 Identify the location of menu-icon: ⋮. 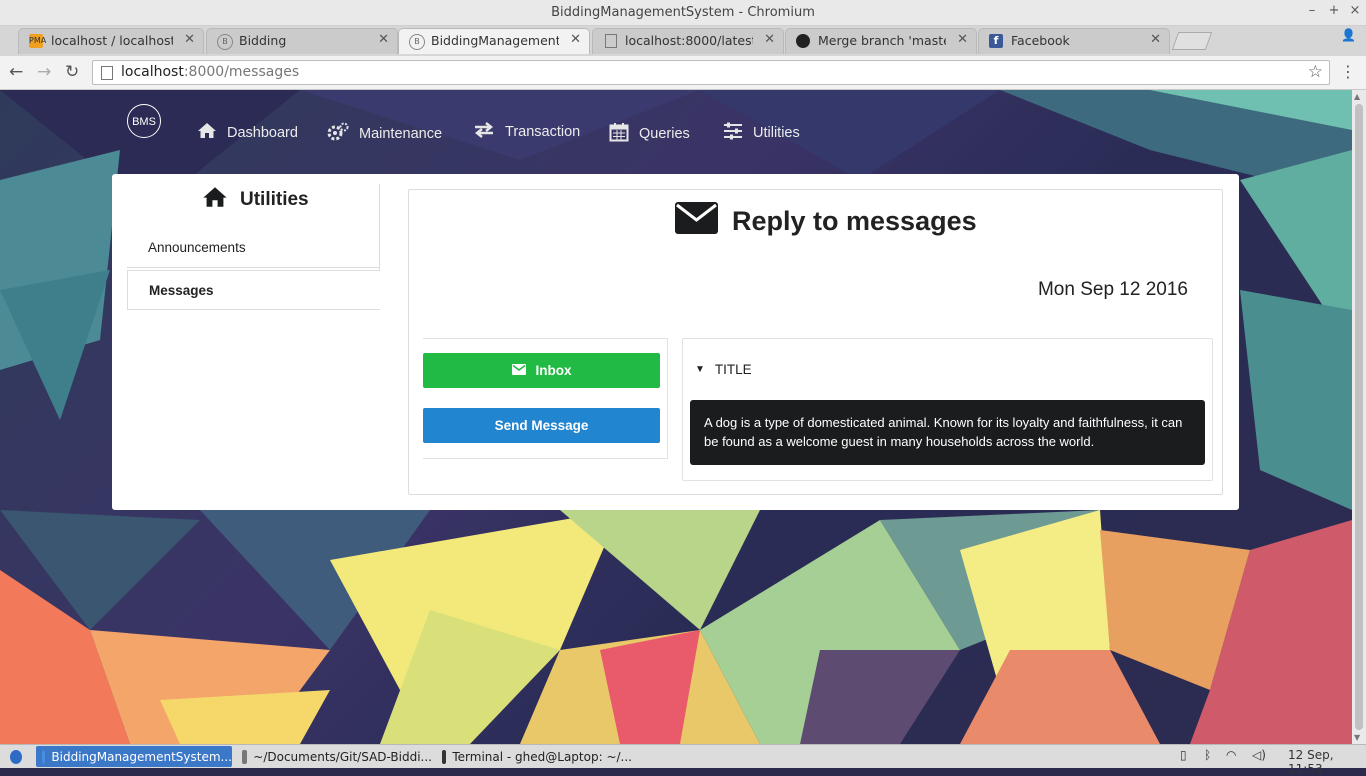
(1348, 71).